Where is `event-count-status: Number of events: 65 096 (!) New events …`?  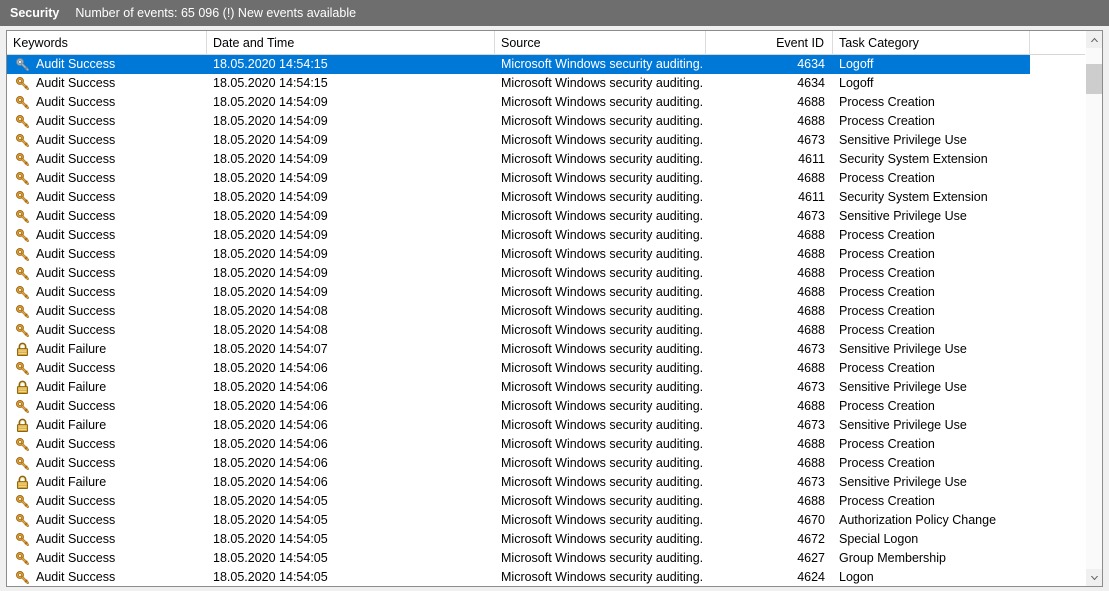 event-count-status: Number of events: 65 096 (!) New events … is located at coordinates (216, 13).